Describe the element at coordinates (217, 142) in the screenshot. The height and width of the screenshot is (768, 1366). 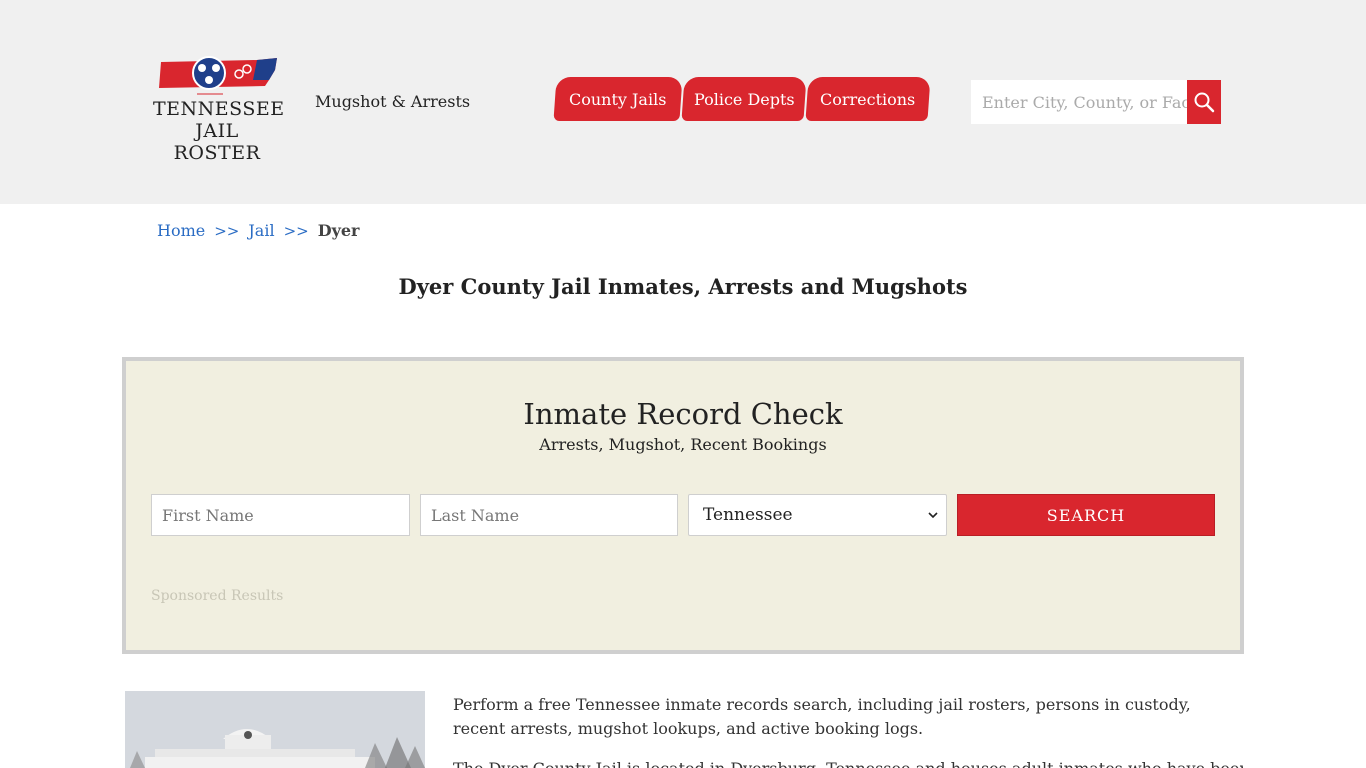
I see `logo-text-line2: JAIL ROSTER` at that location.